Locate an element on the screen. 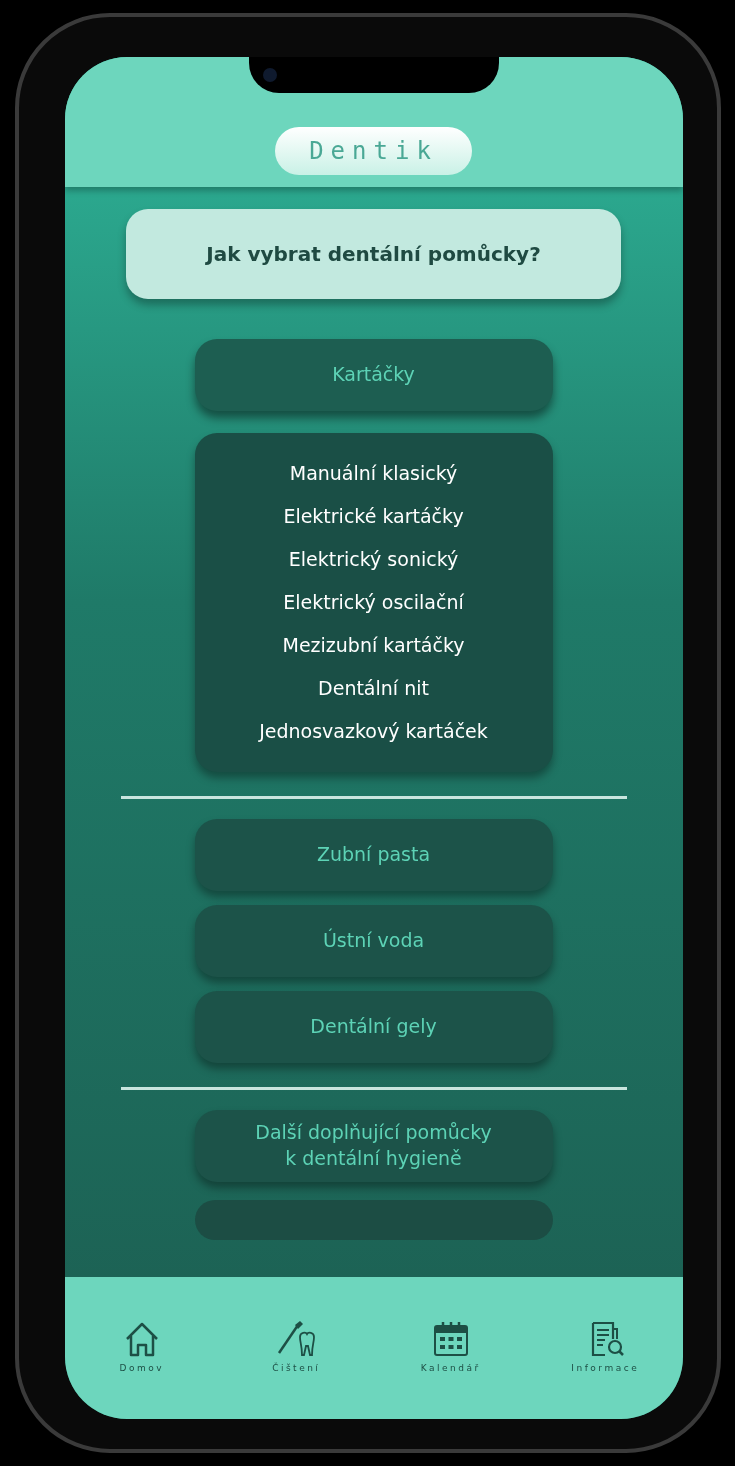 The image size is (735, 1466). submenu-item: Elektrické kartáčky is located at coordinates (373, 516).